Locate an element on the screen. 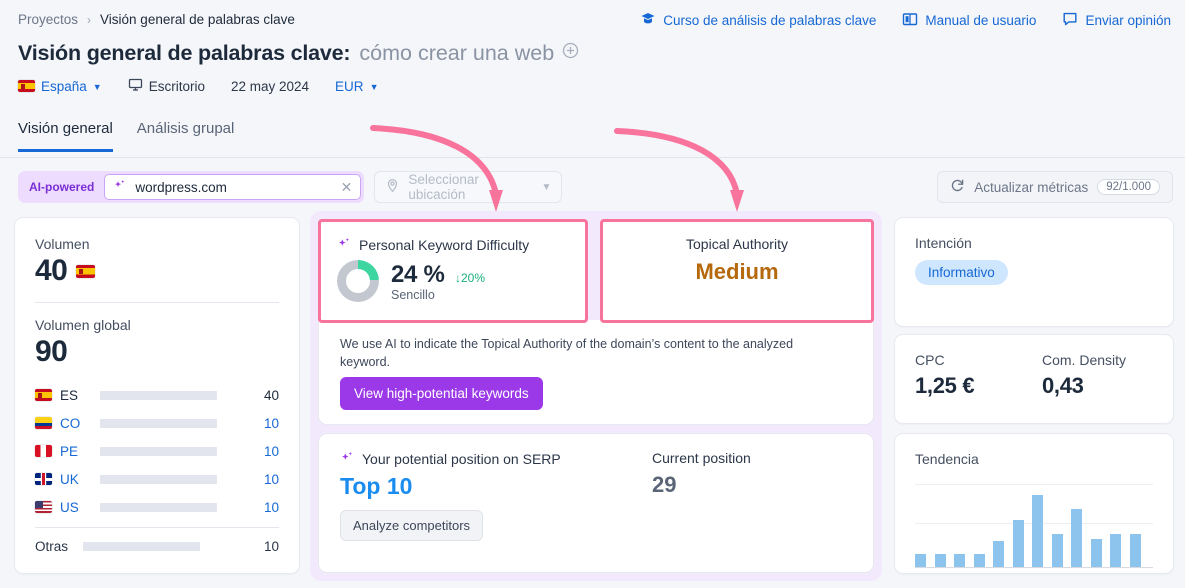  table-row: UK 10 is located at coordinates (157, 479).